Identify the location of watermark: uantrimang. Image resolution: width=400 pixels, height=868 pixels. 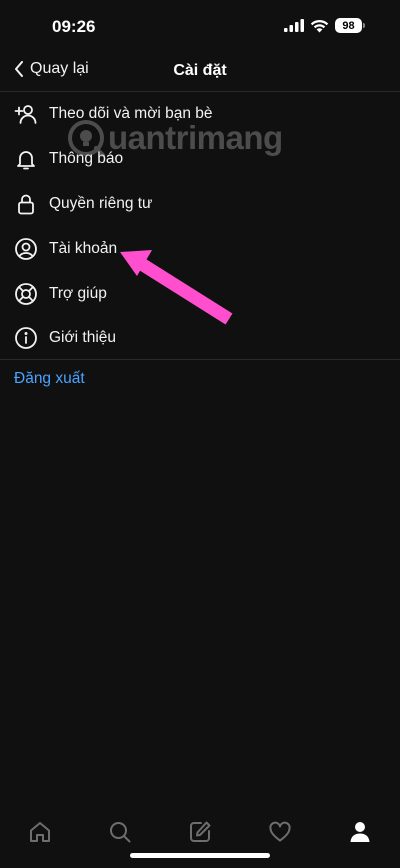
(174, 138).